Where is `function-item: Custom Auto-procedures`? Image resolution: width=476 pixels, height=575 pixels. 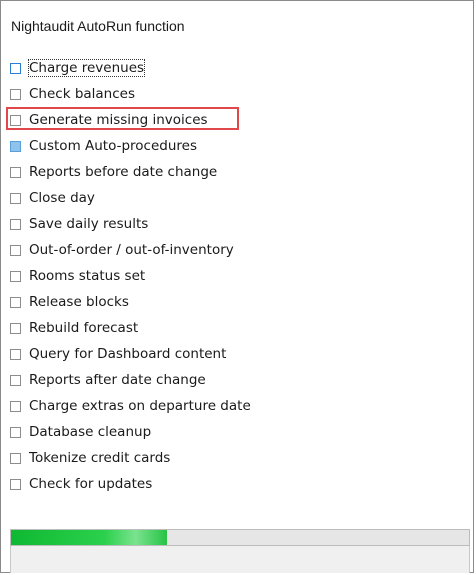
function-item: Custom Auto-procedures is located at coordinates (130, 146).